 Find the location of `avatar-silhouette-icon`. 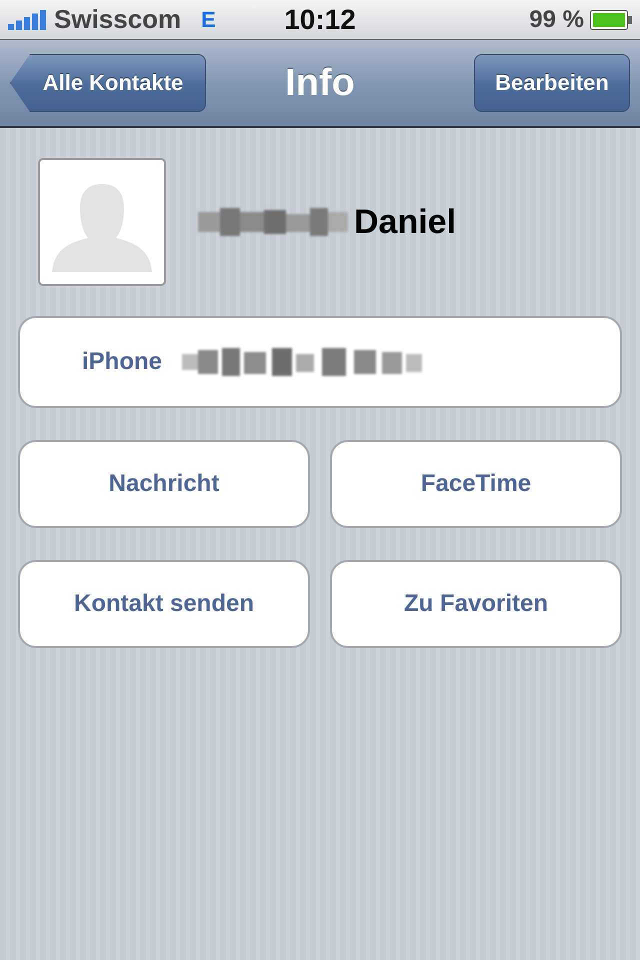

avatar-silhouette-icon is located at coordinates (102, 222).